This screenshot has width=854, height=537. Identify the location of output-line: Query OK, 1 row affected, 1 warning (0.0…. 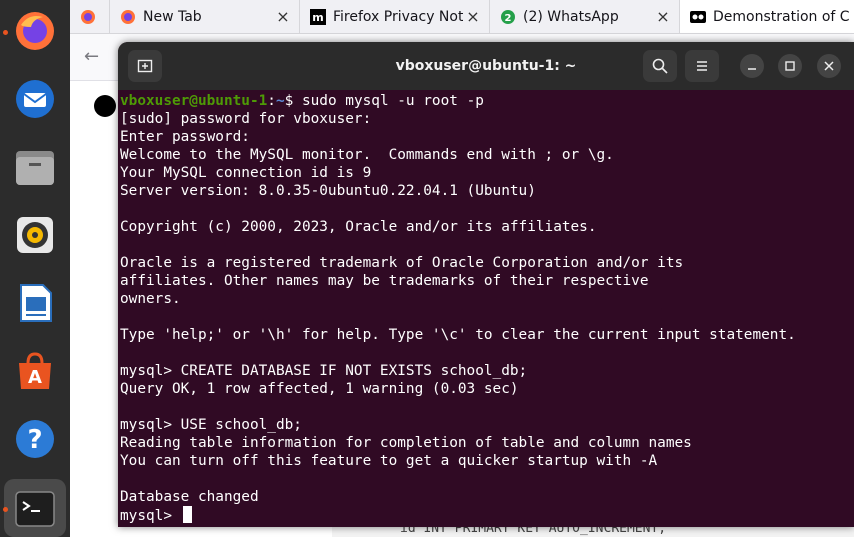
(319, 389).